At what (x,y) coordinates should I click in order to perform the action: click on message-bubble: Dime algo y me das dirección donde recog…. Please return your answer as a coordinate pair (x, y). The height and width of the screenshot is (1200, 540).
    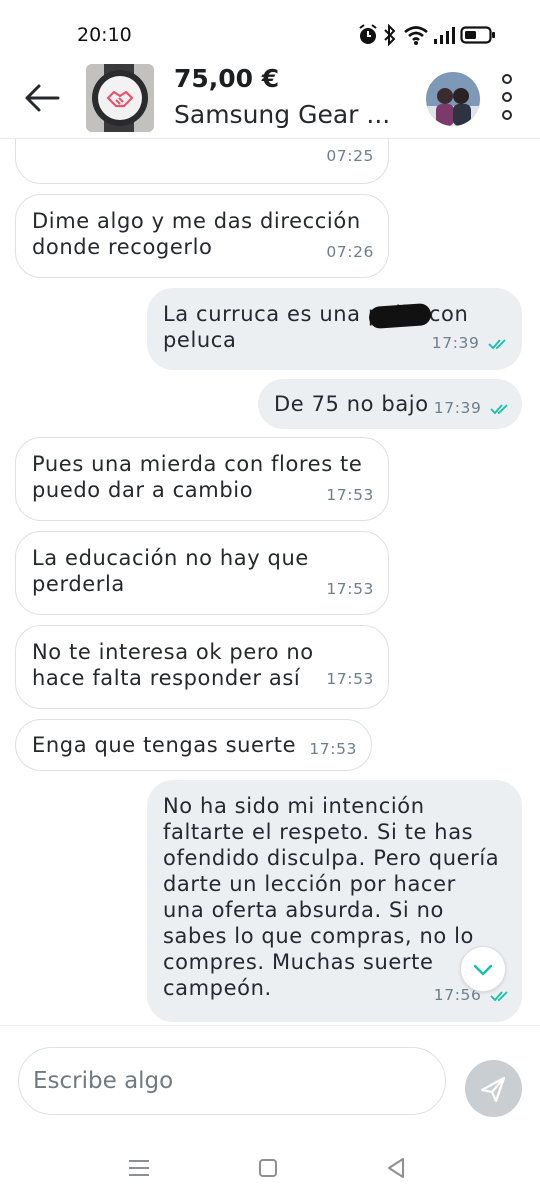
    Looking at the image, I should click on (202, 236).